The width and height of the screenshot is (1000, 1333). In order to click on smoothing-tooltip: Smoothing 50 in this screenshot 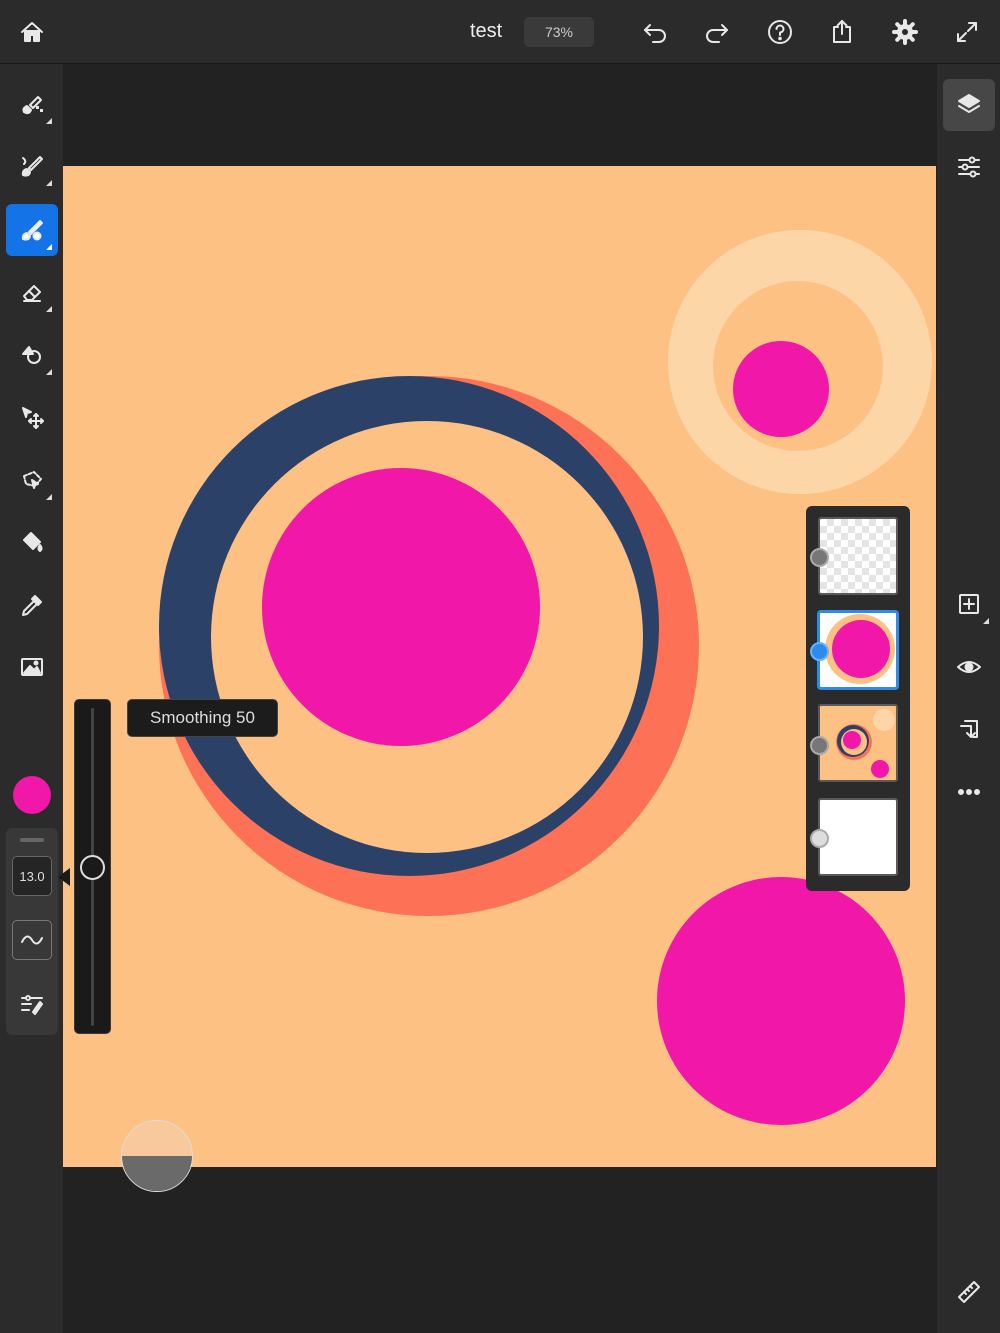, I will do `click(202, 718)`.